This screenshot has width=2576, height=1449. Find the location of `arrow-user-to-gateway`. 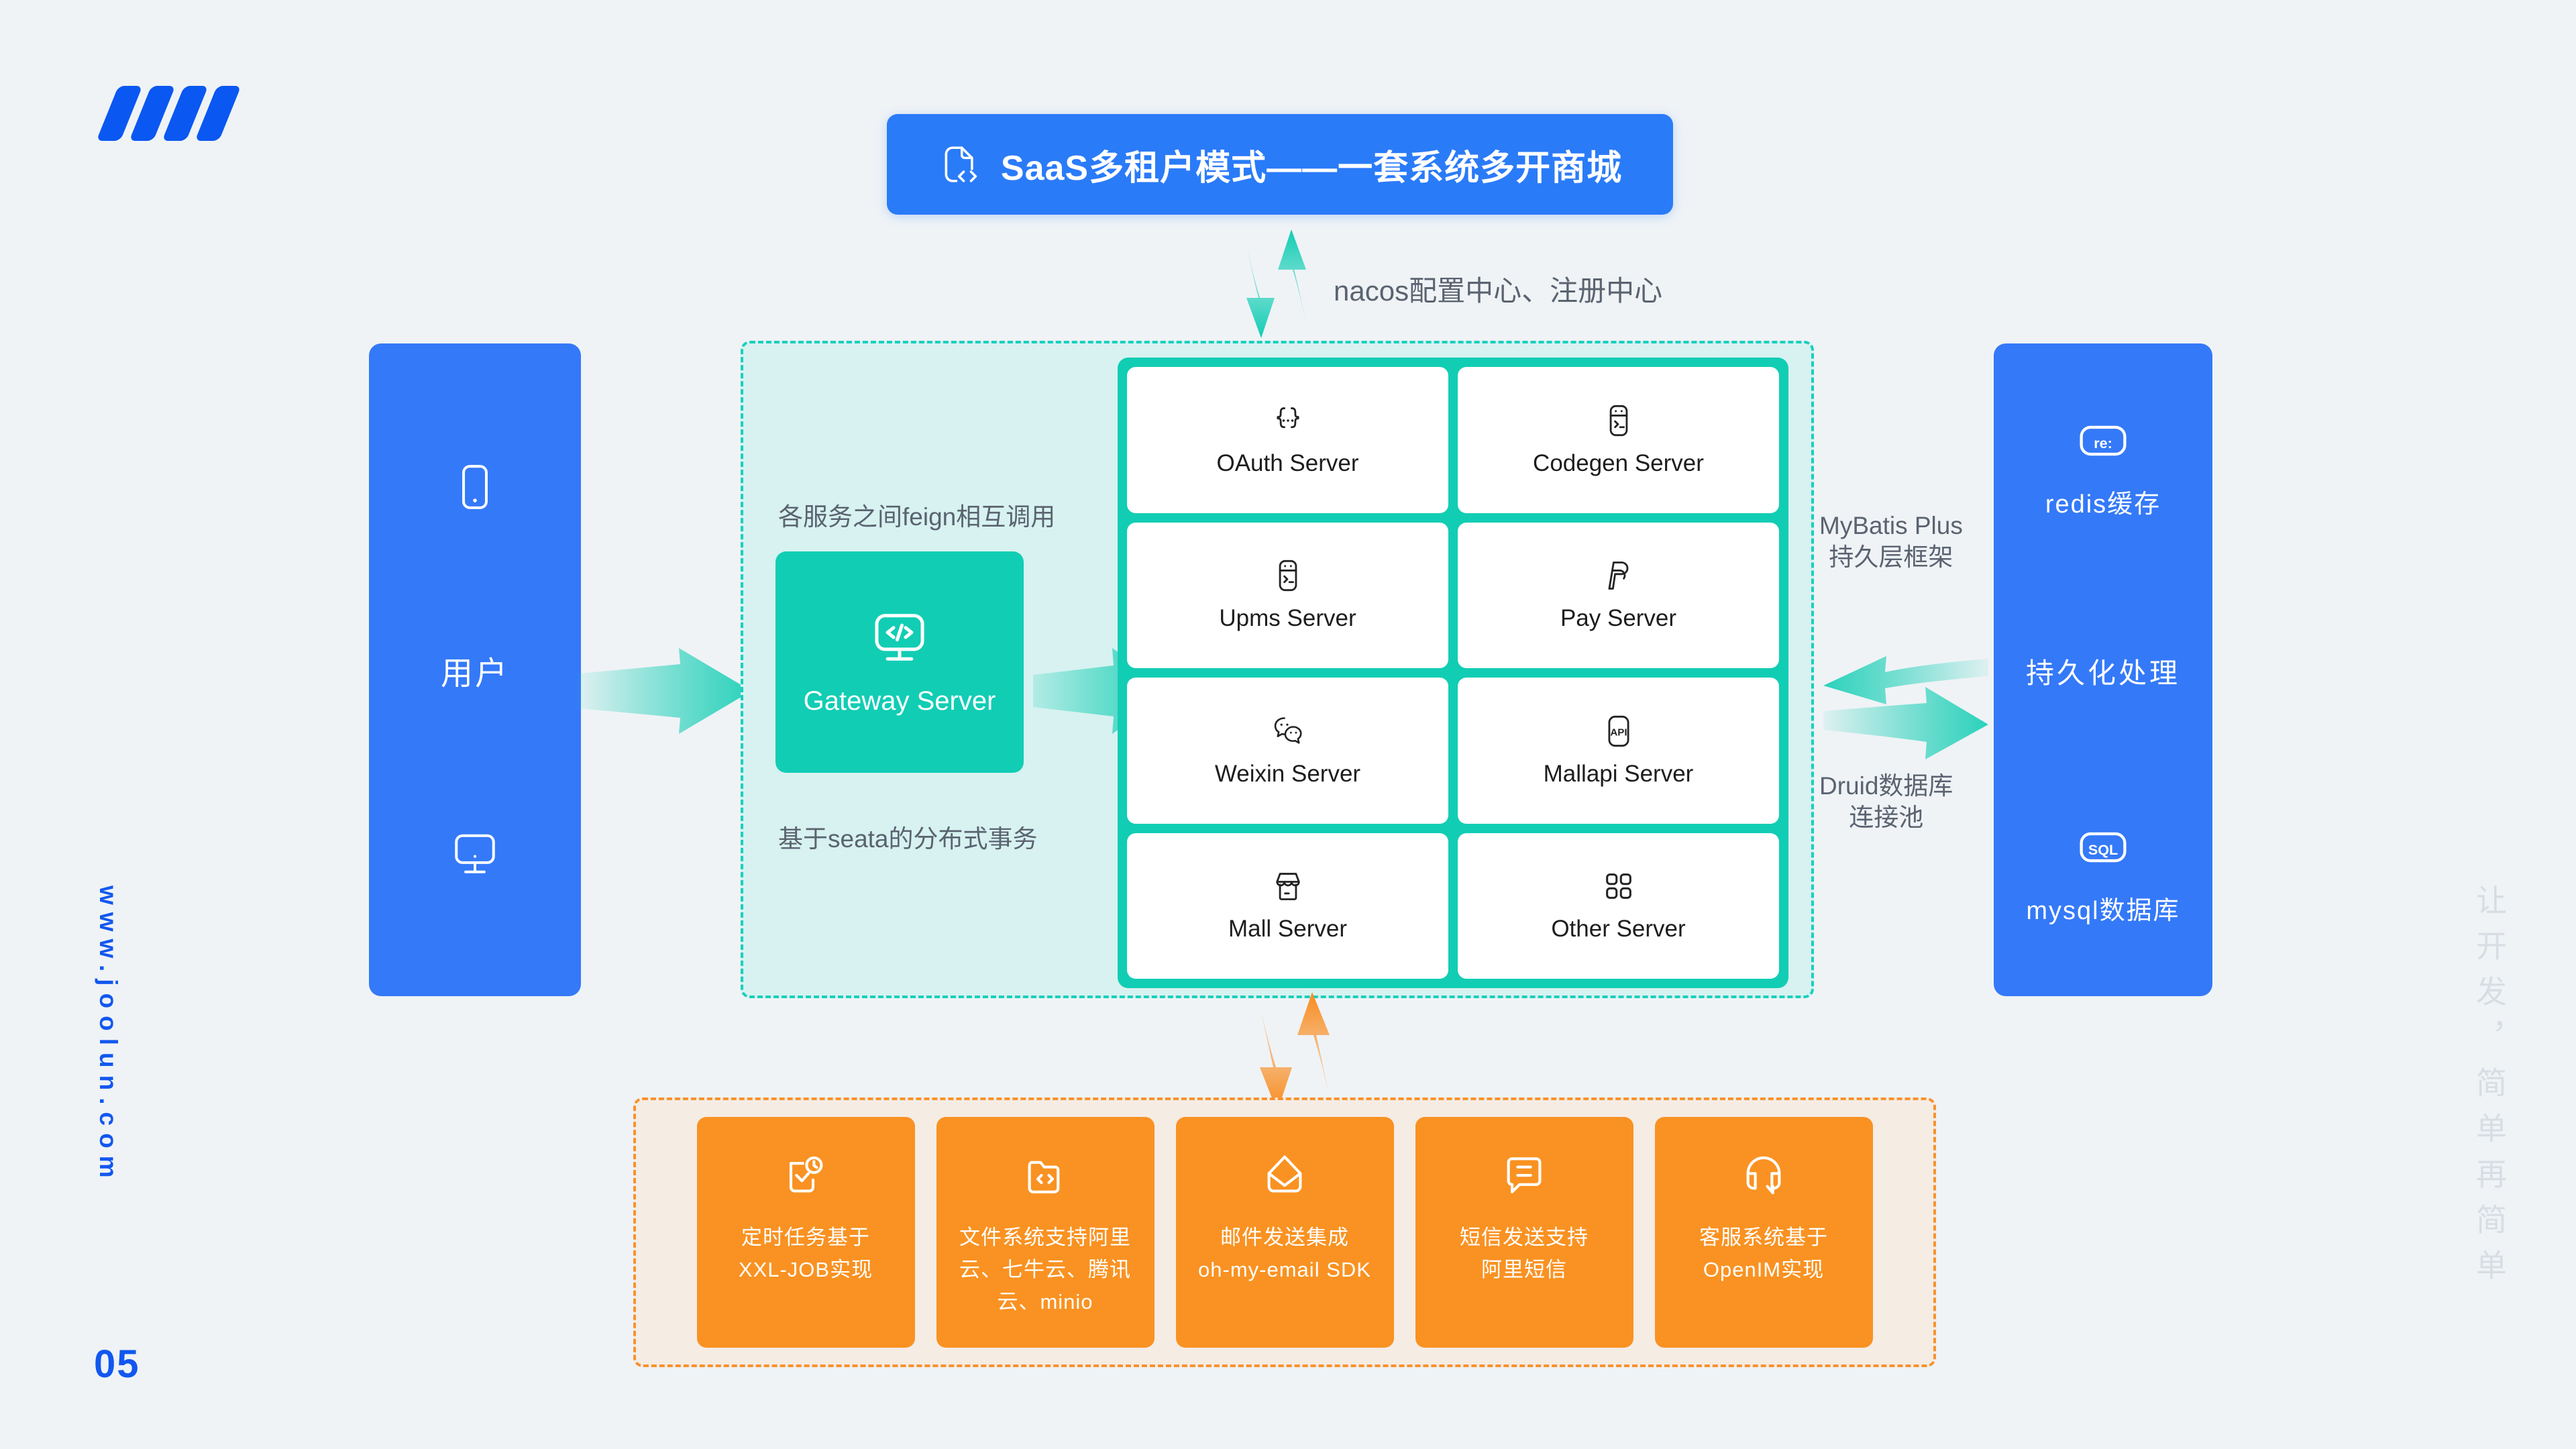

arrow-user-to-gateway is located at coordinates (665, 691).